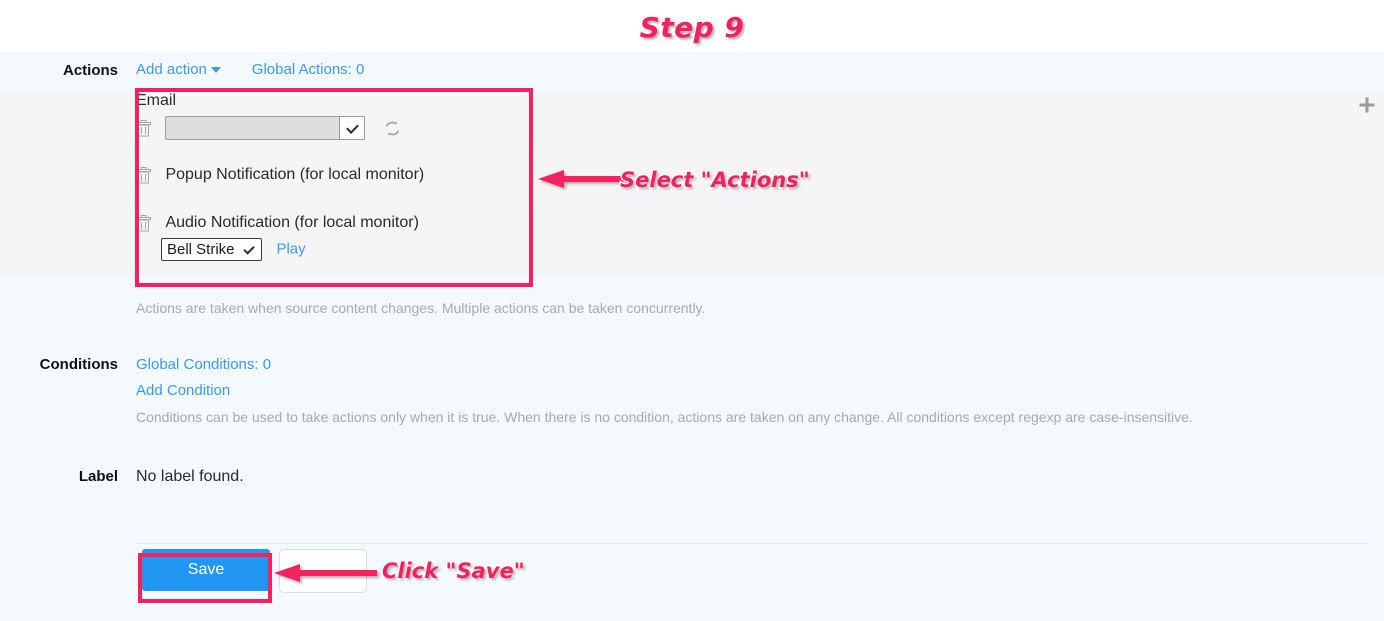  What do you see at coordinates (171, 69) in the screenshot?
I see `add-action-label: Add action` at bounding box center [171, 69].